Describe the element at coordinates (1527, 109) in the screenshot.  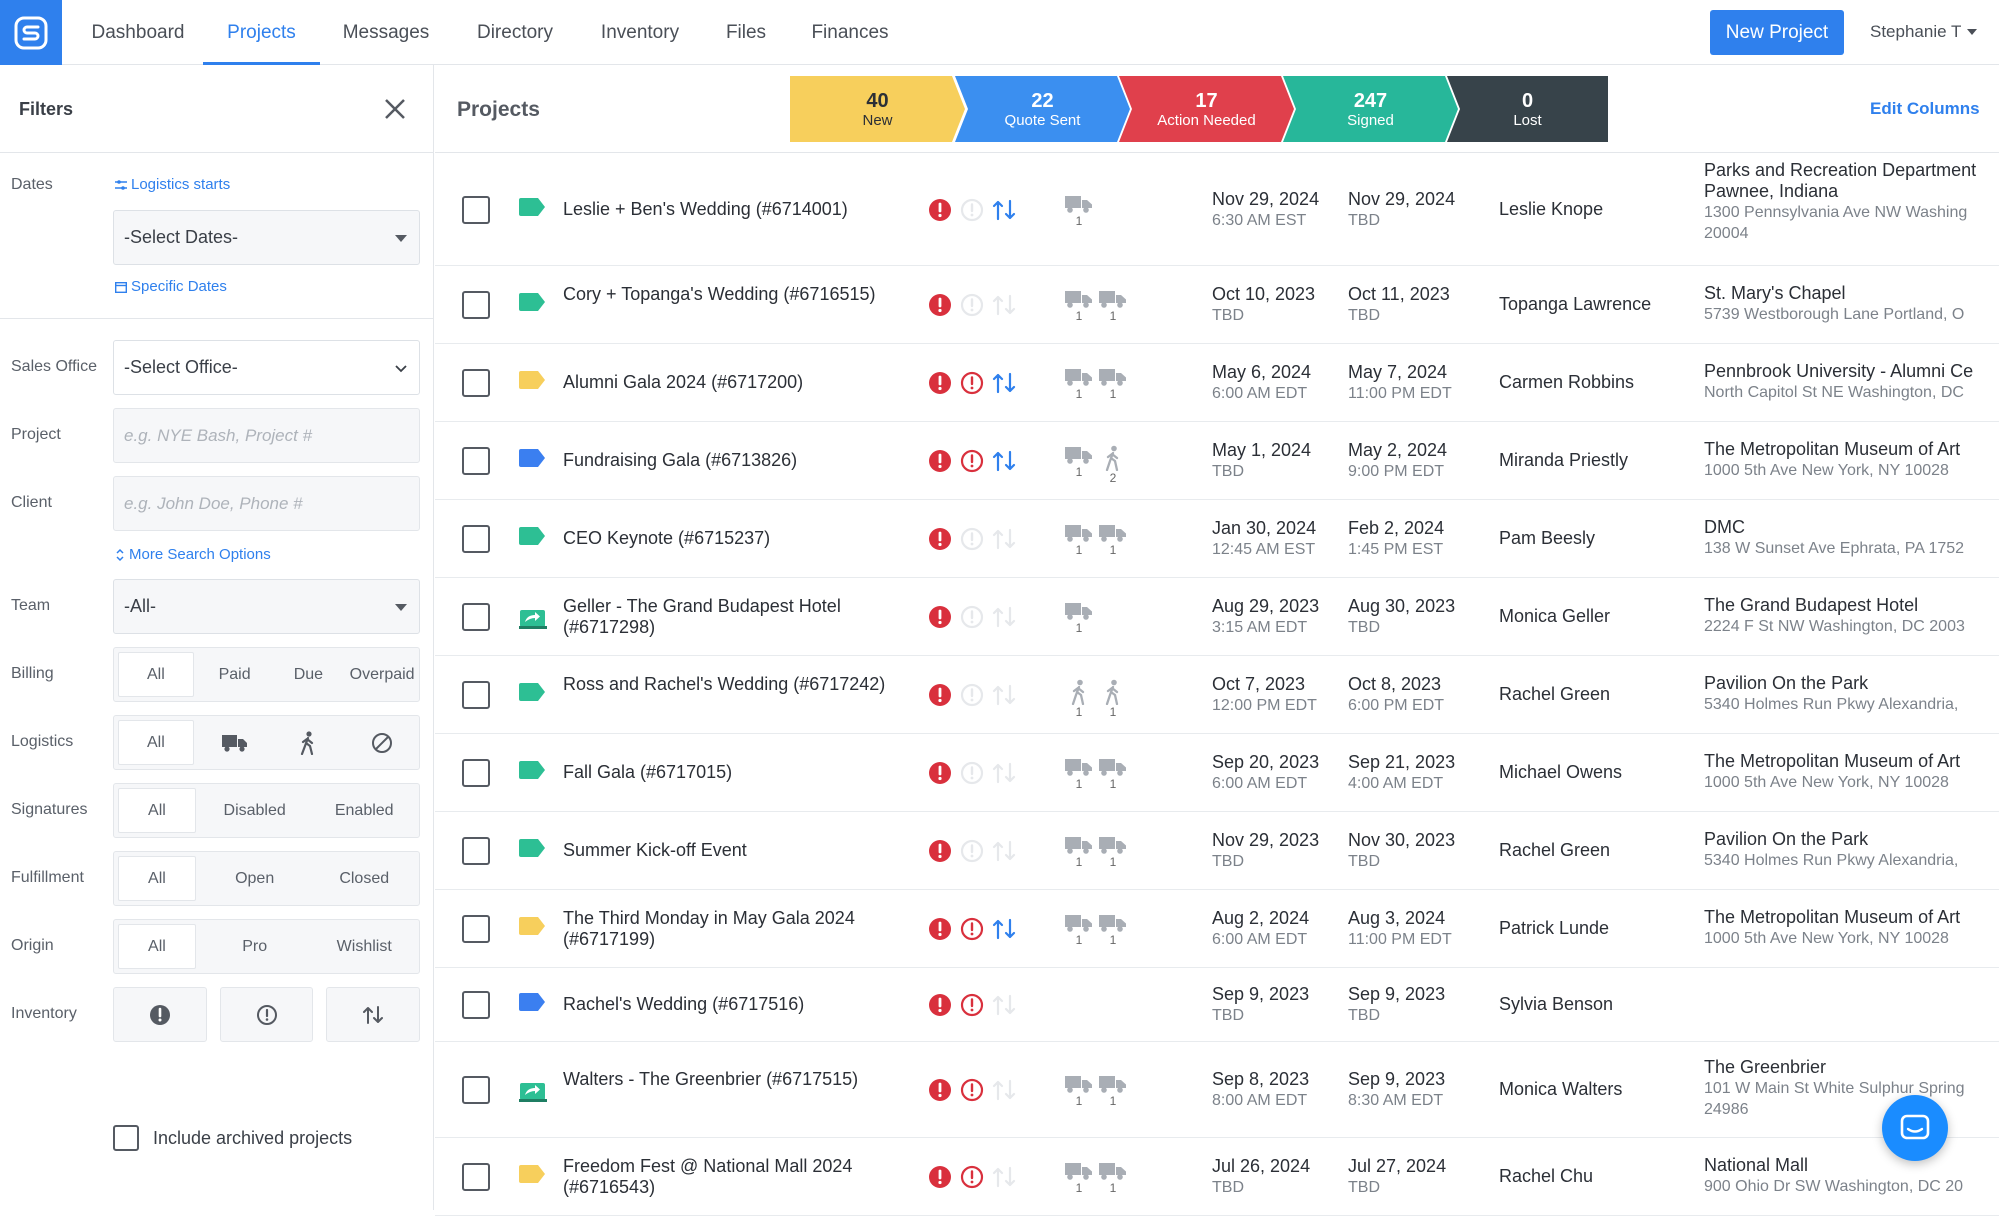
I see `pipeline-stage-4: 0 Lost` at that location.